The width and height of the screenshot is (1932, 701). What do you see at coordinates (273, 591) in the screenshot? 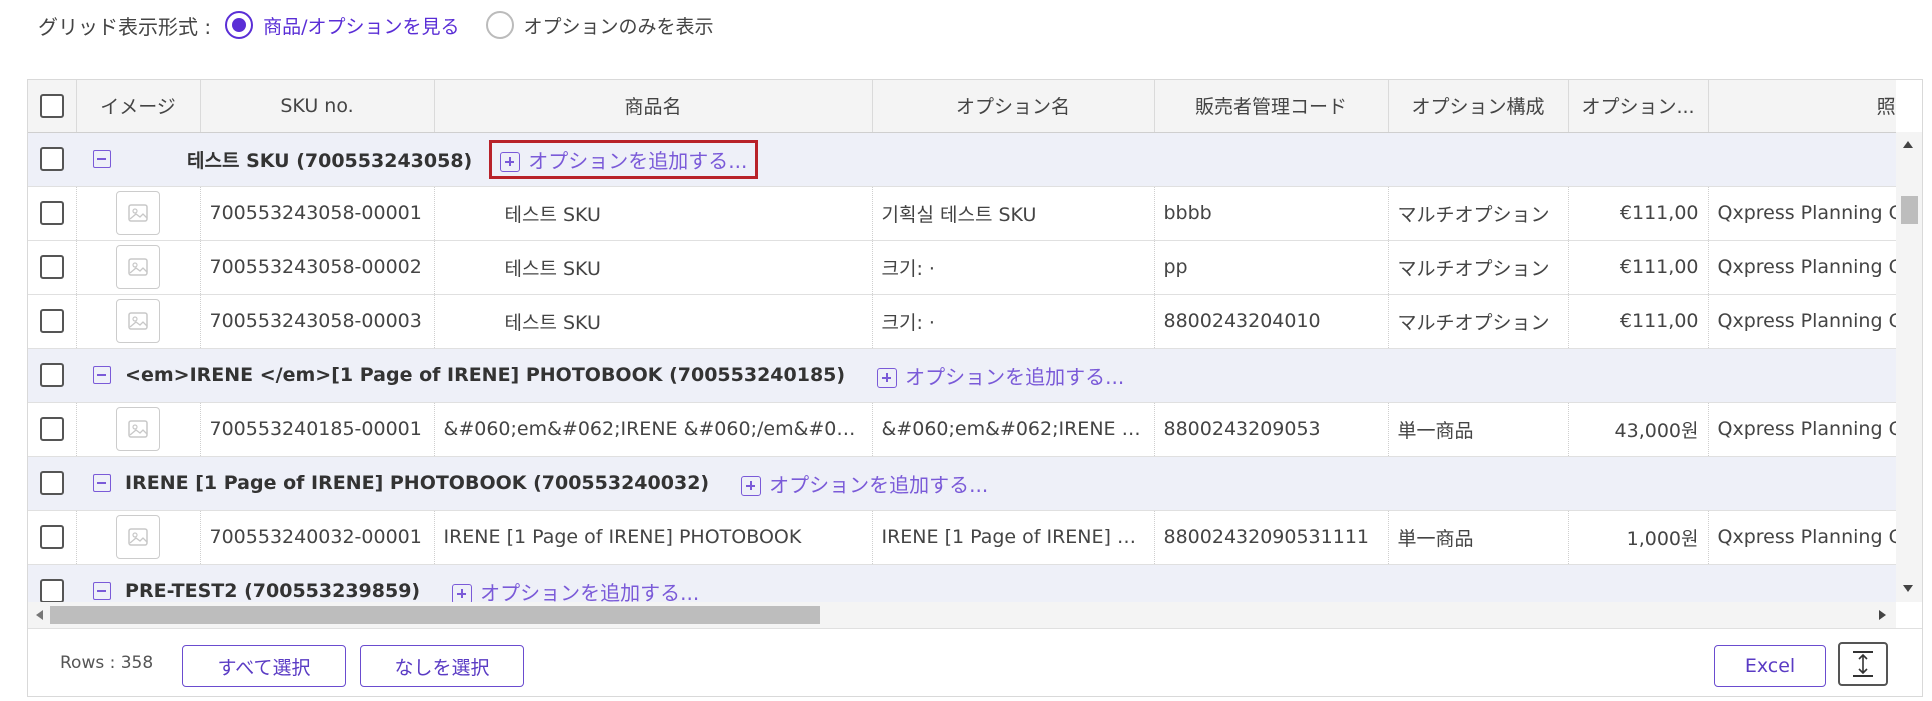
I see `group-title: PRE-TEST2 (700553239859)` at bounding box center [273, 591].